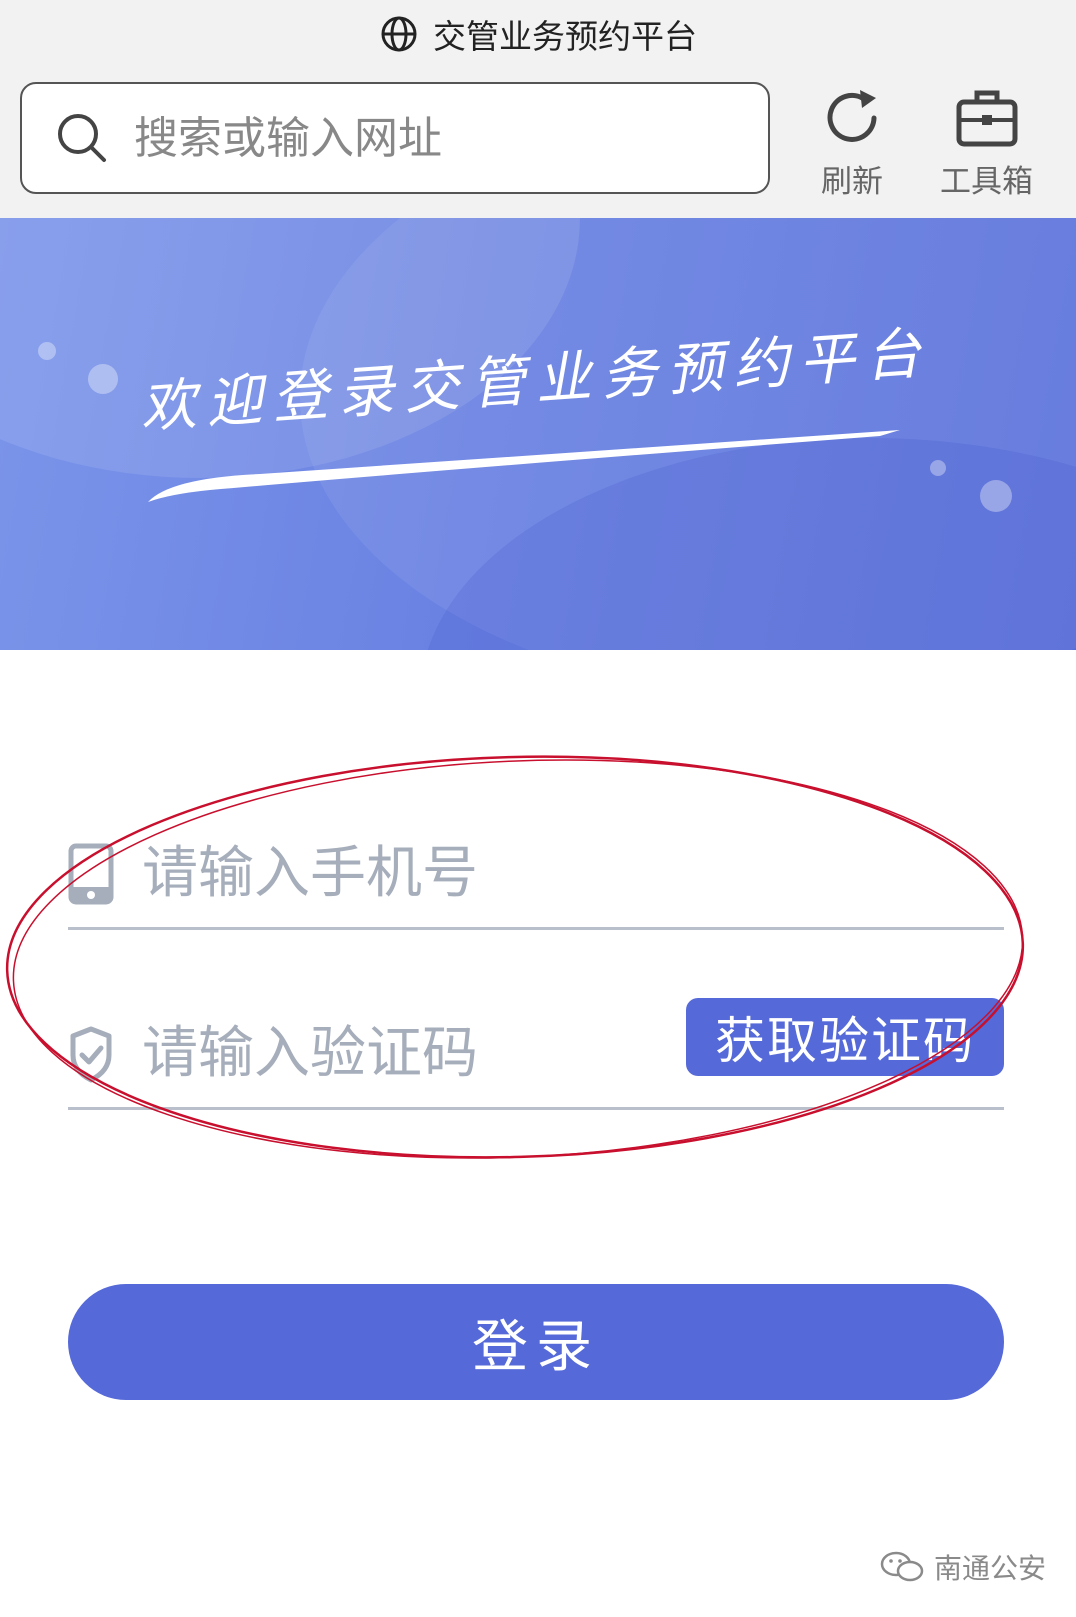  What do you see at coordinates (565, 36) in the screenshot?
I see `page-title: 交管业务预约平台` at bounding box center [565, 36].